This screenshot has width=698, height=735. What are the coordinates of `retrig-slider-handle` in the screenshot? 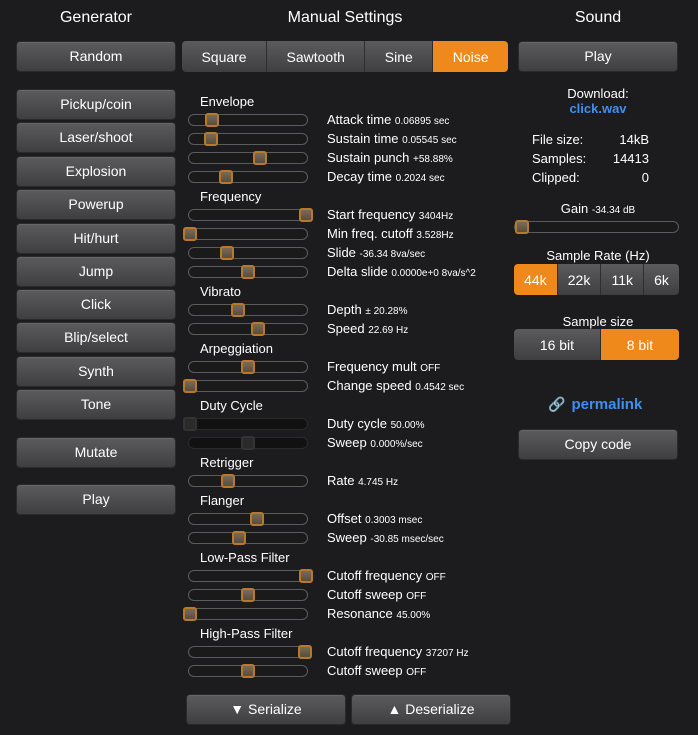 It's located at (228, 481).